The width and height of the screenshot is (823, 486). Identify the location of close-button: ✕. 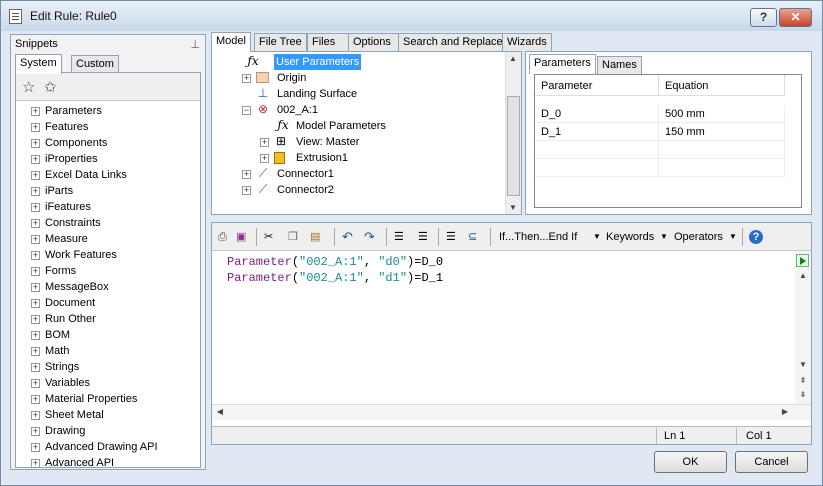
(795, 17).